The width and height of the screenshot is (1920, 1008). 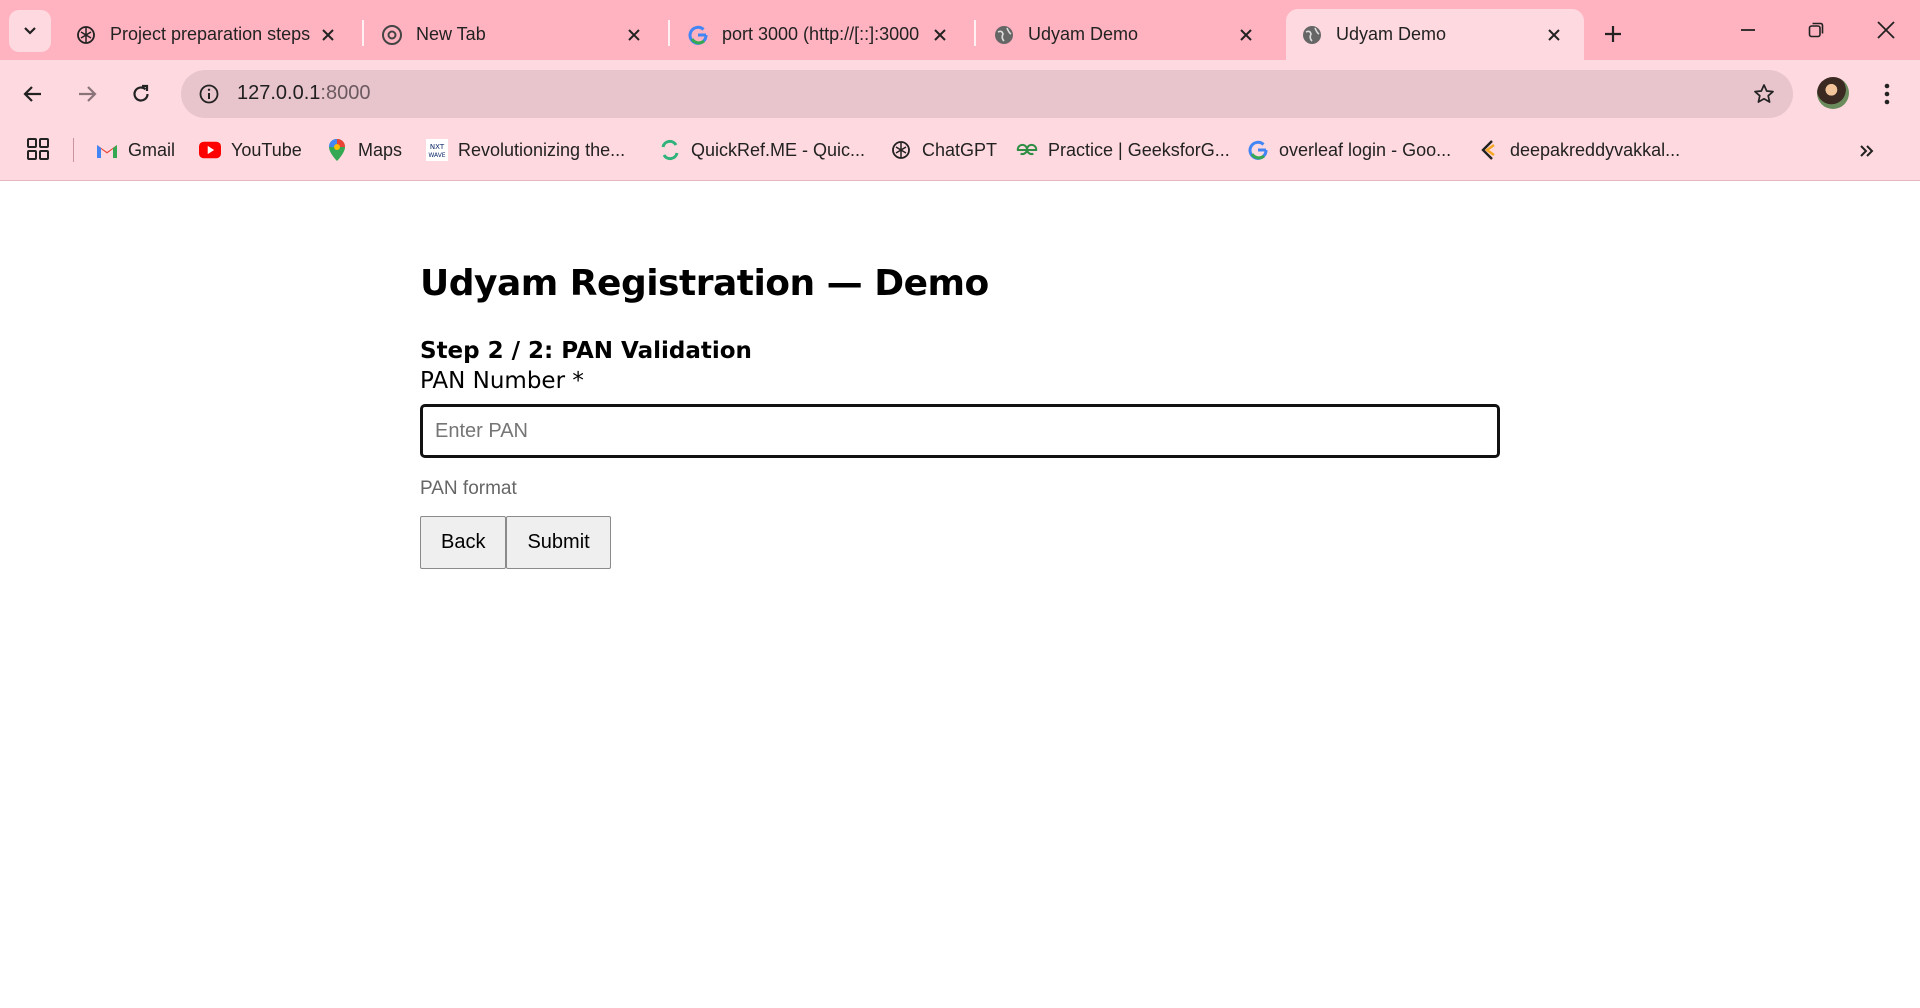 I want to click on tab-title: port 3000 (http://[::]:3000, so click(x=821, y=34).